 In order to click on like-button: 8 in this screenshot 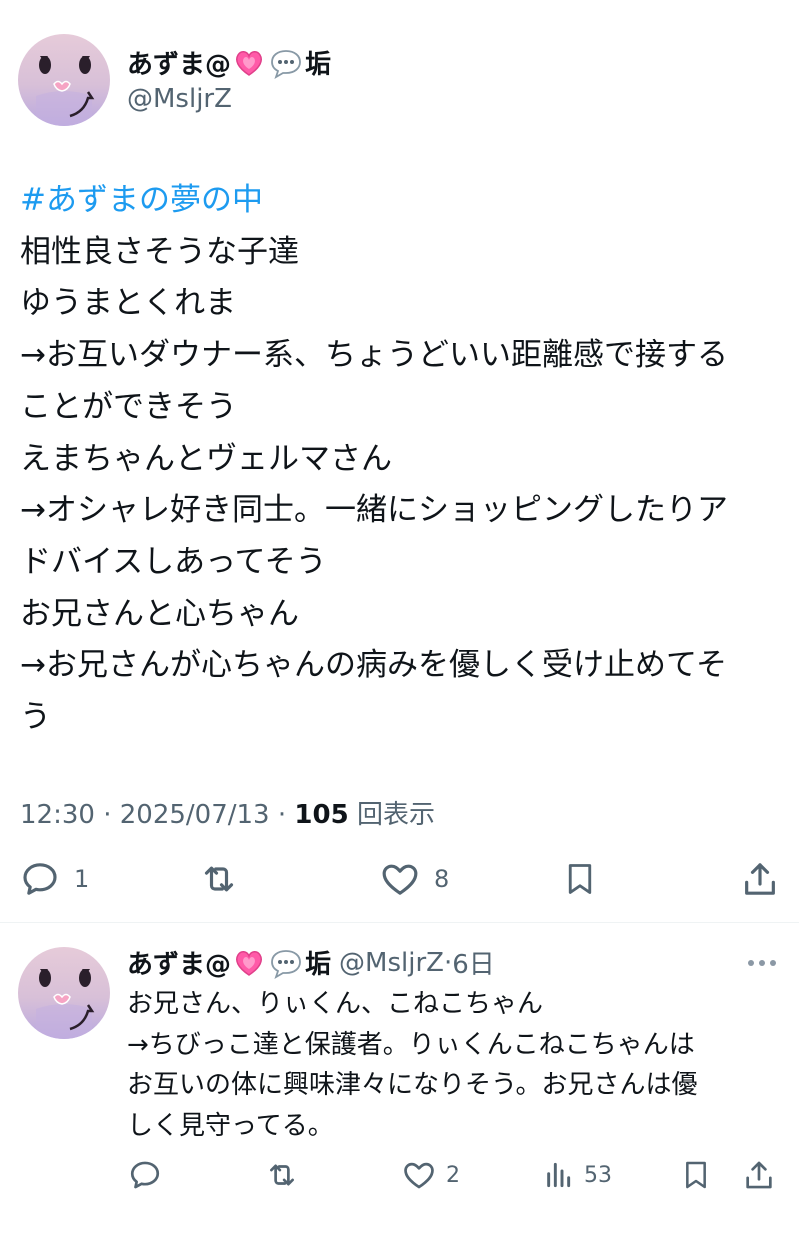, I will do `click(414, 879)`.